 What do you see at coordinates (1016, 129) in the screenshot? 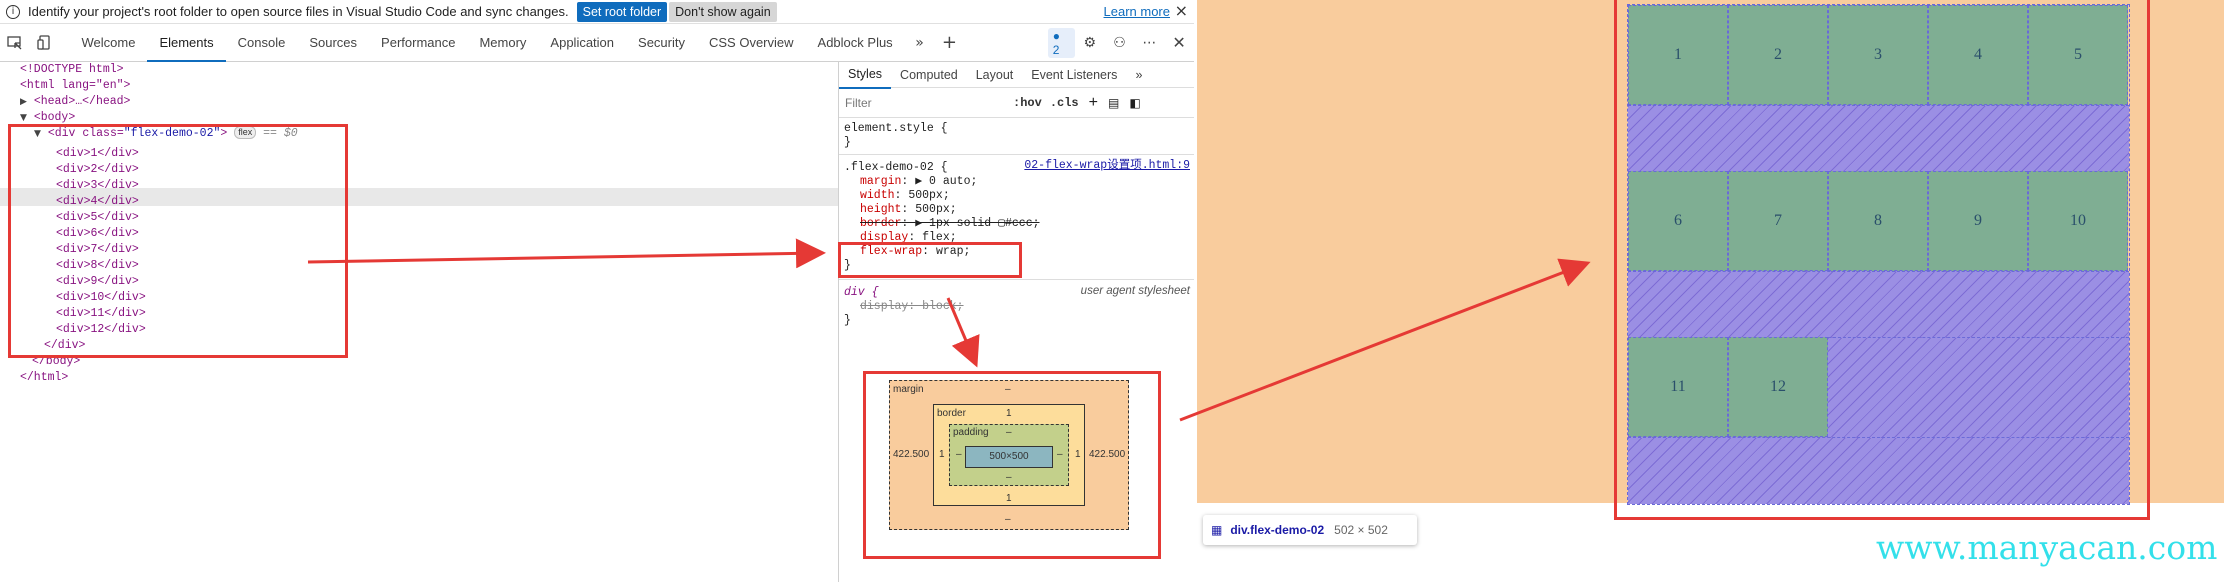
I see `element-style-selector: element.style {` at bounding box center [1016, 129].